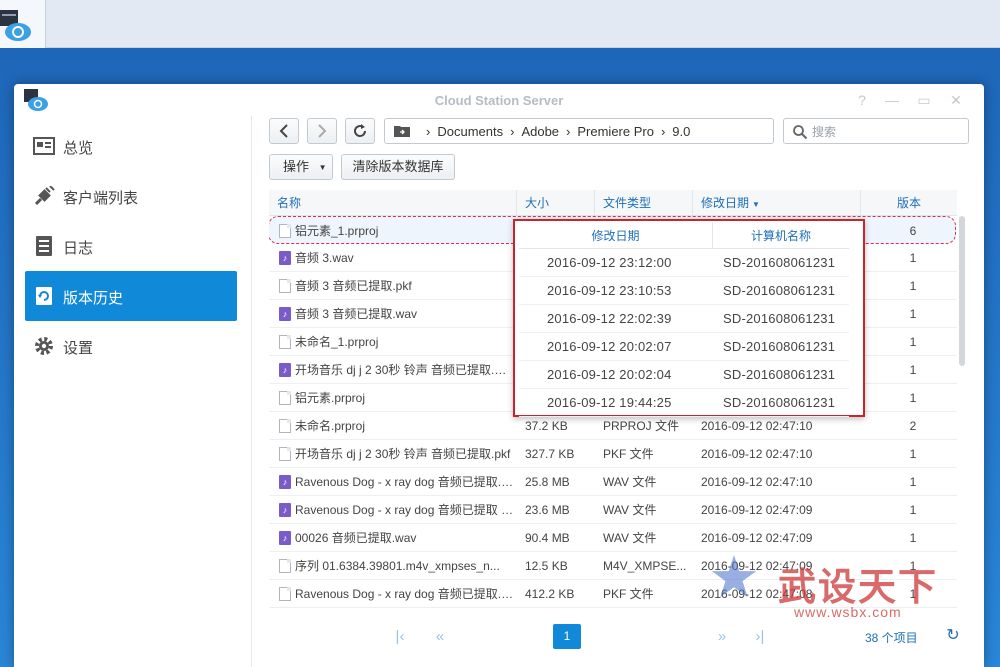  I want to click on popup-version-row: 2016-09-12 22:02:39 SD-201608061231, so click(684, 319).